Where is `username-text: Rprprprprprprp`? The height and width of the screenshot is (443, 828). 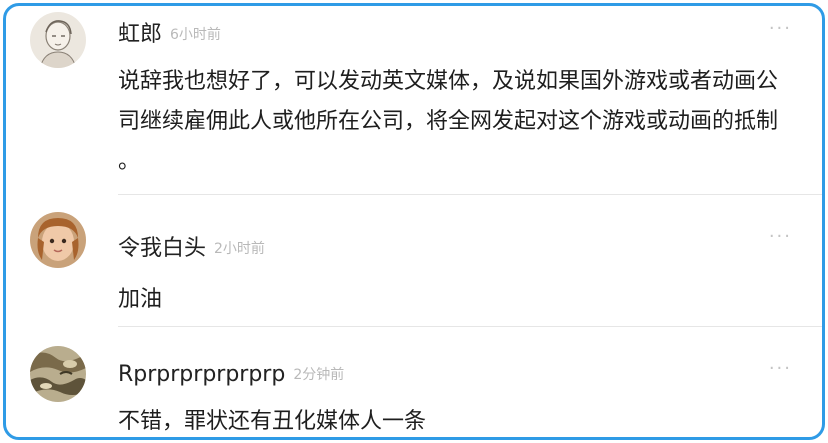 username-text: Rprprprprprprp is located at coordinates (201, 374).